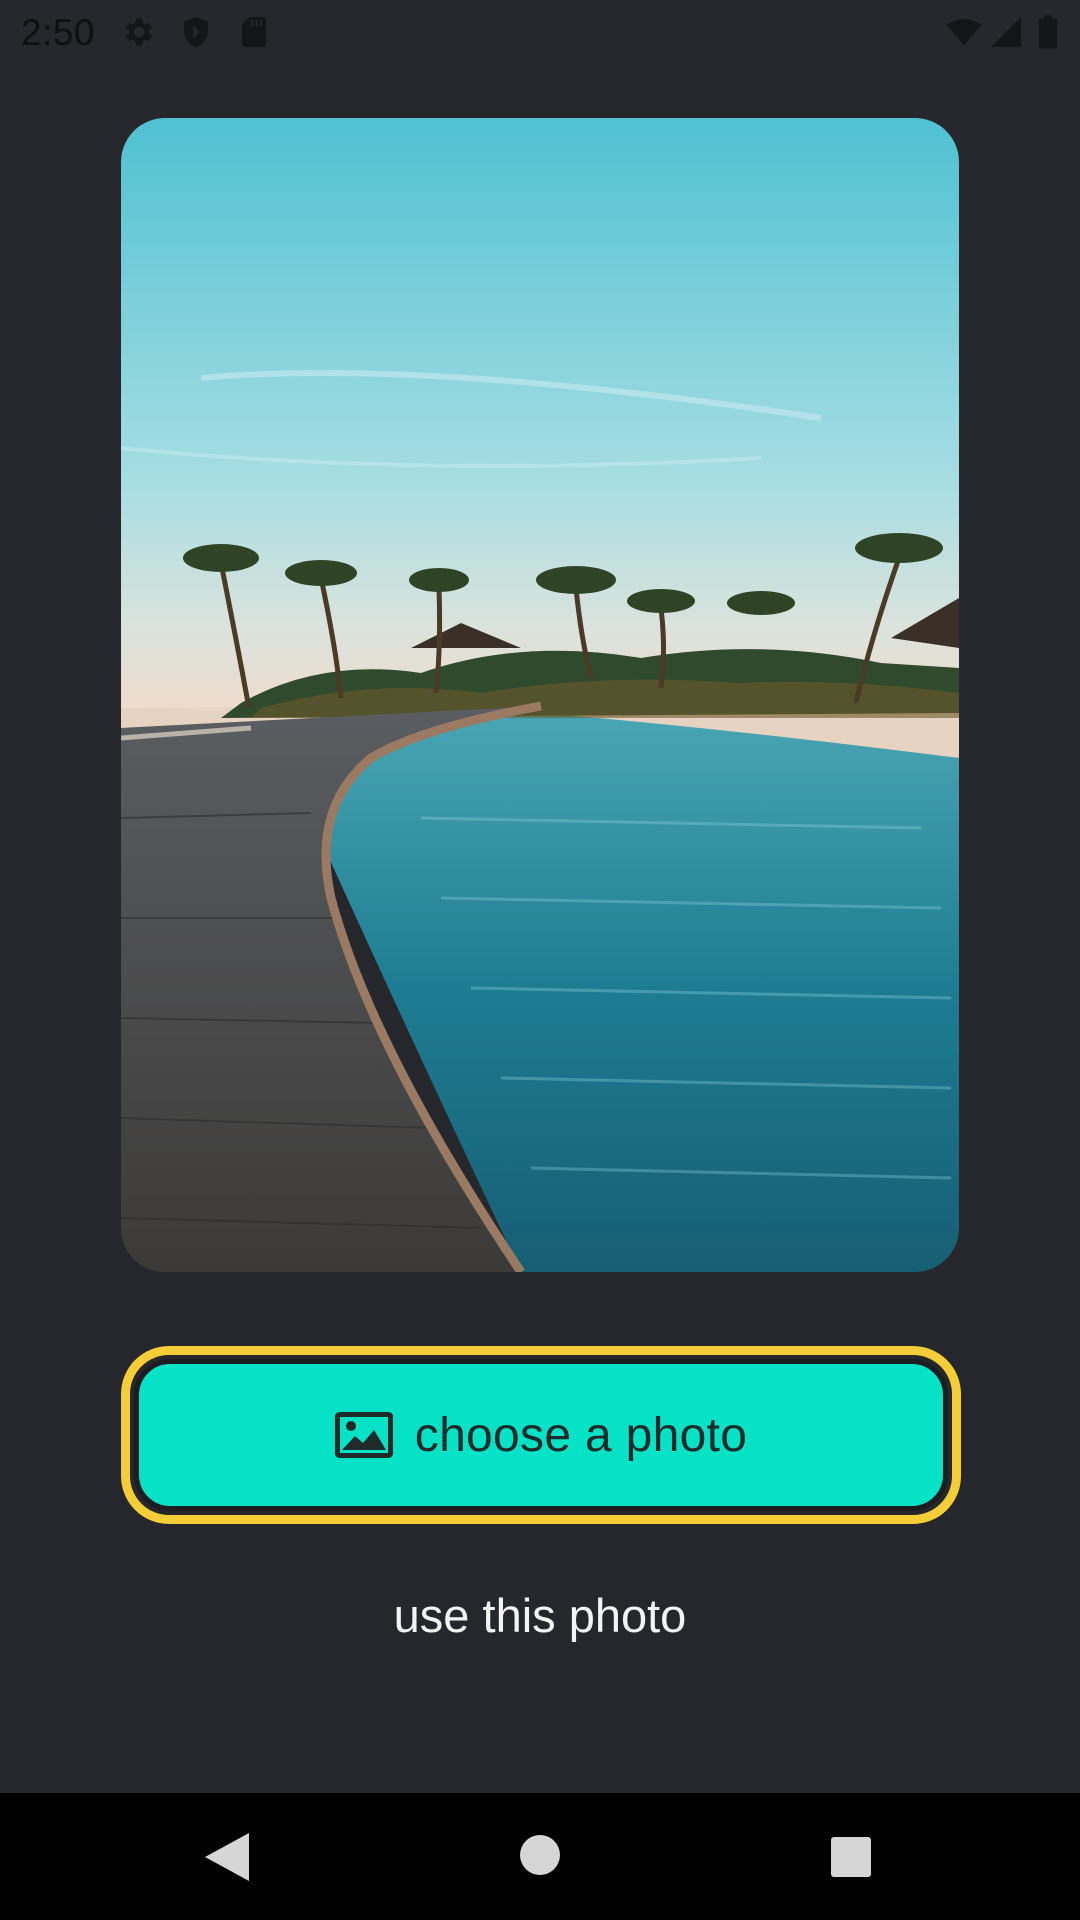 Image resolution: width=1080 pixels, height=1920 pixels. I want to click on gear-icon, so click(139, 32).